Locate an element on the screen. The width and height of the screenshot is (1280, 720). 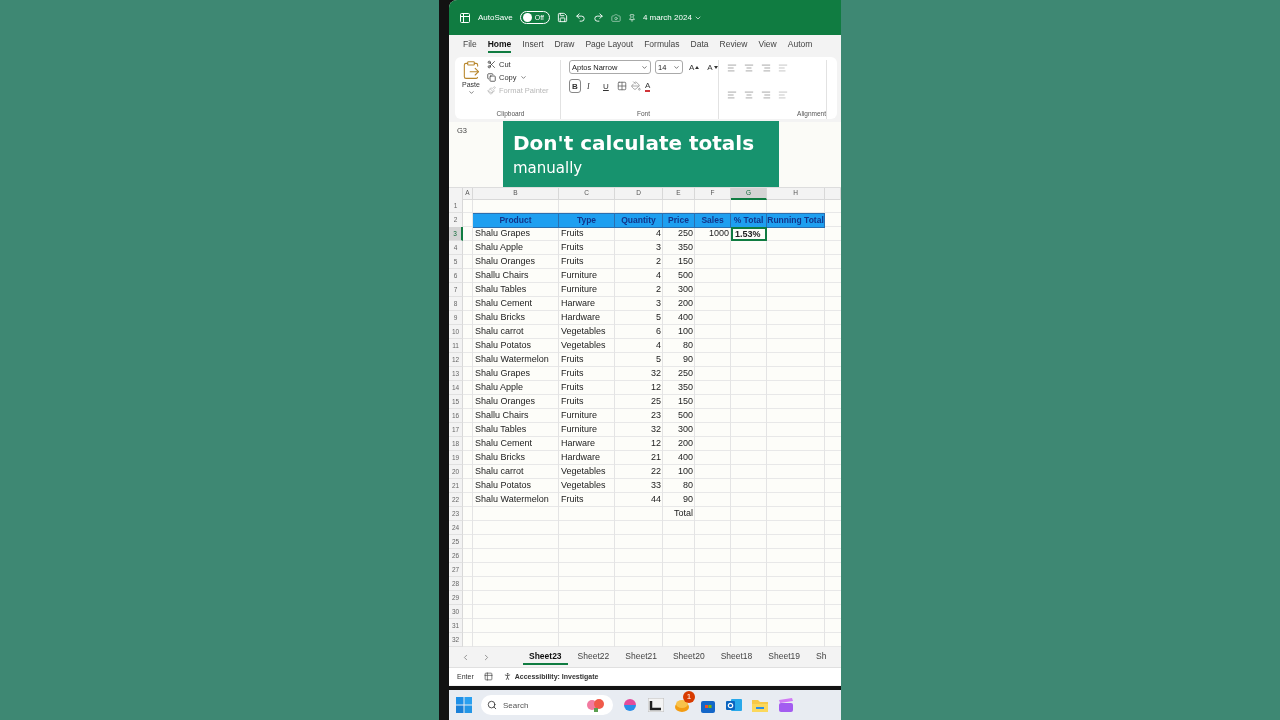
pin-icon is located at coordinates (631, 17).